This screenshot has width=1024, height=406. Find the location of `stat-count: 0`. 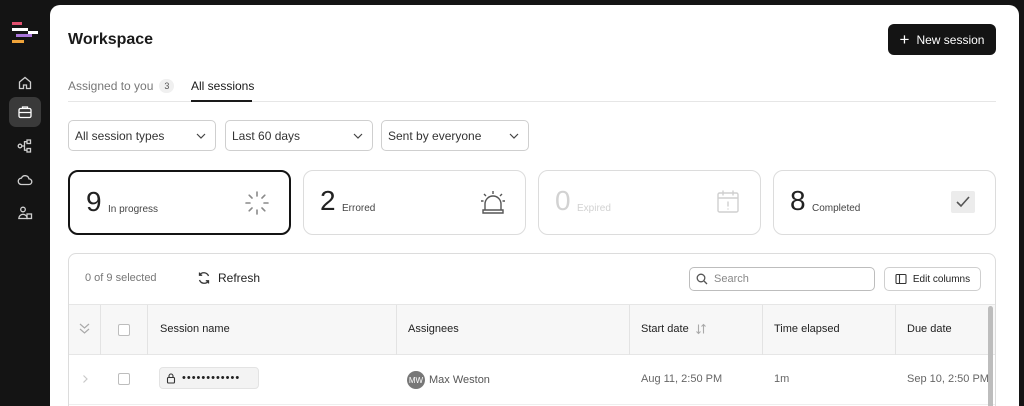

stat-count: 0 is located at coordinates (563, 200).